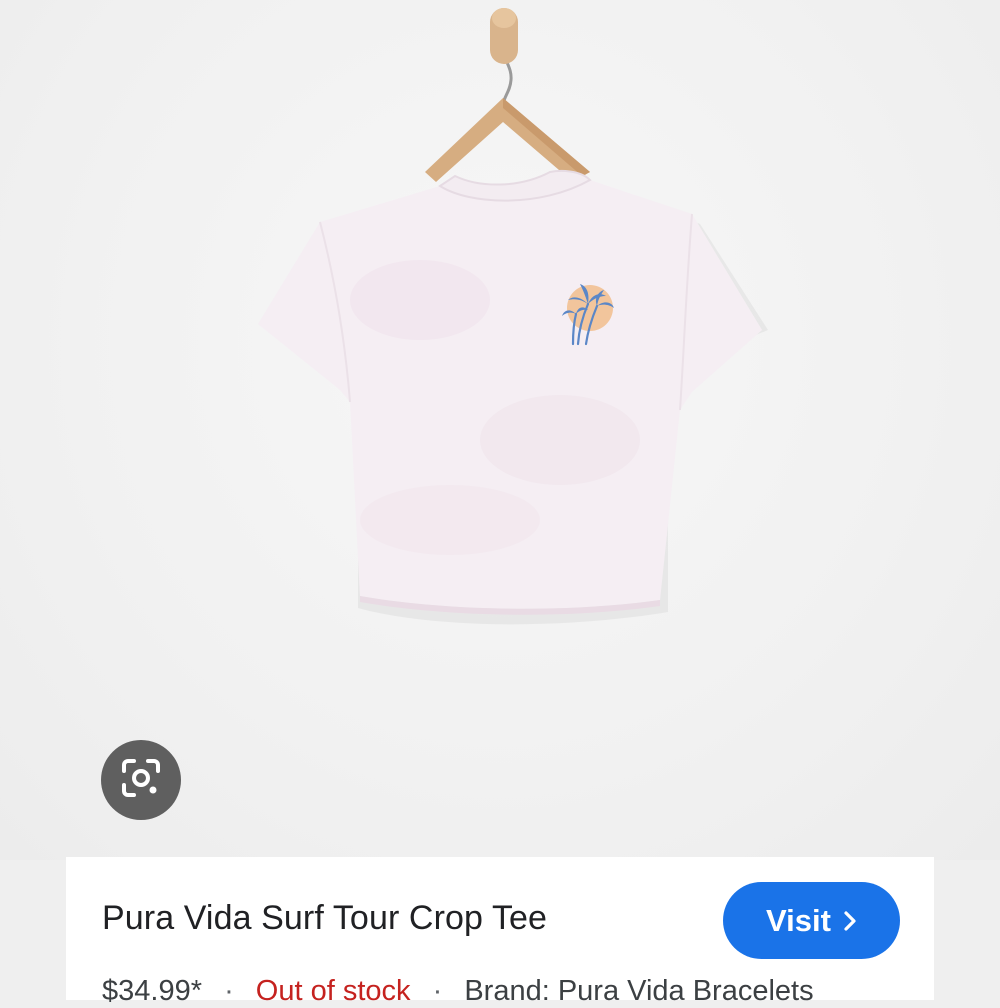 The width and height of the screenshot is (1000, 1008). I want to click on visit-button: Visit, so click(811, 920).